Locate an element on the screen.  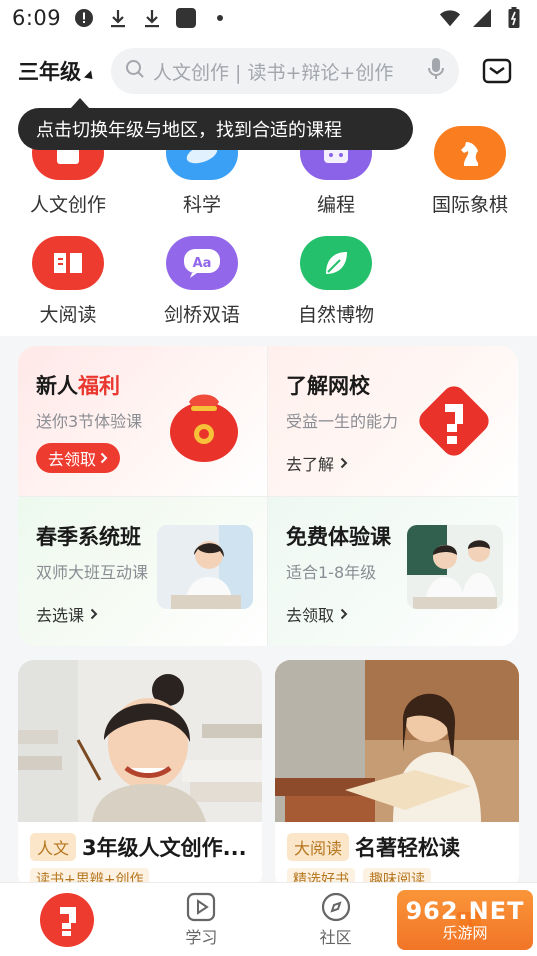
promo-spring-class: 春季系统班 双师大班互动课 去选课 is located at coordinates (142, 571).